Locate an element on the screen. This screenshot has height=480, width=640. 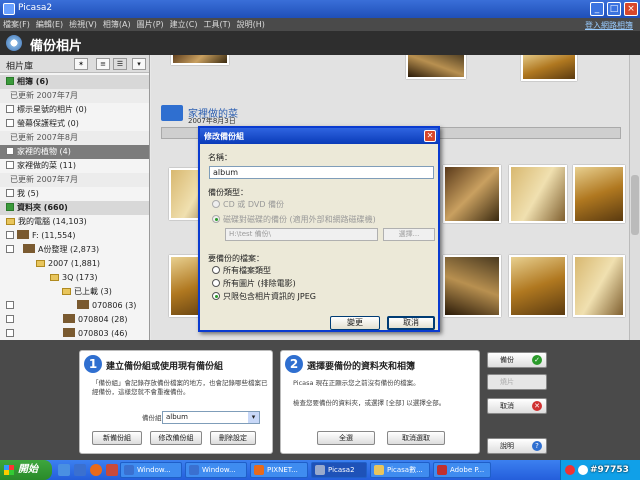
dialog-title-bar: 修改備份組 ✕ is located at coordinates (319, 136).